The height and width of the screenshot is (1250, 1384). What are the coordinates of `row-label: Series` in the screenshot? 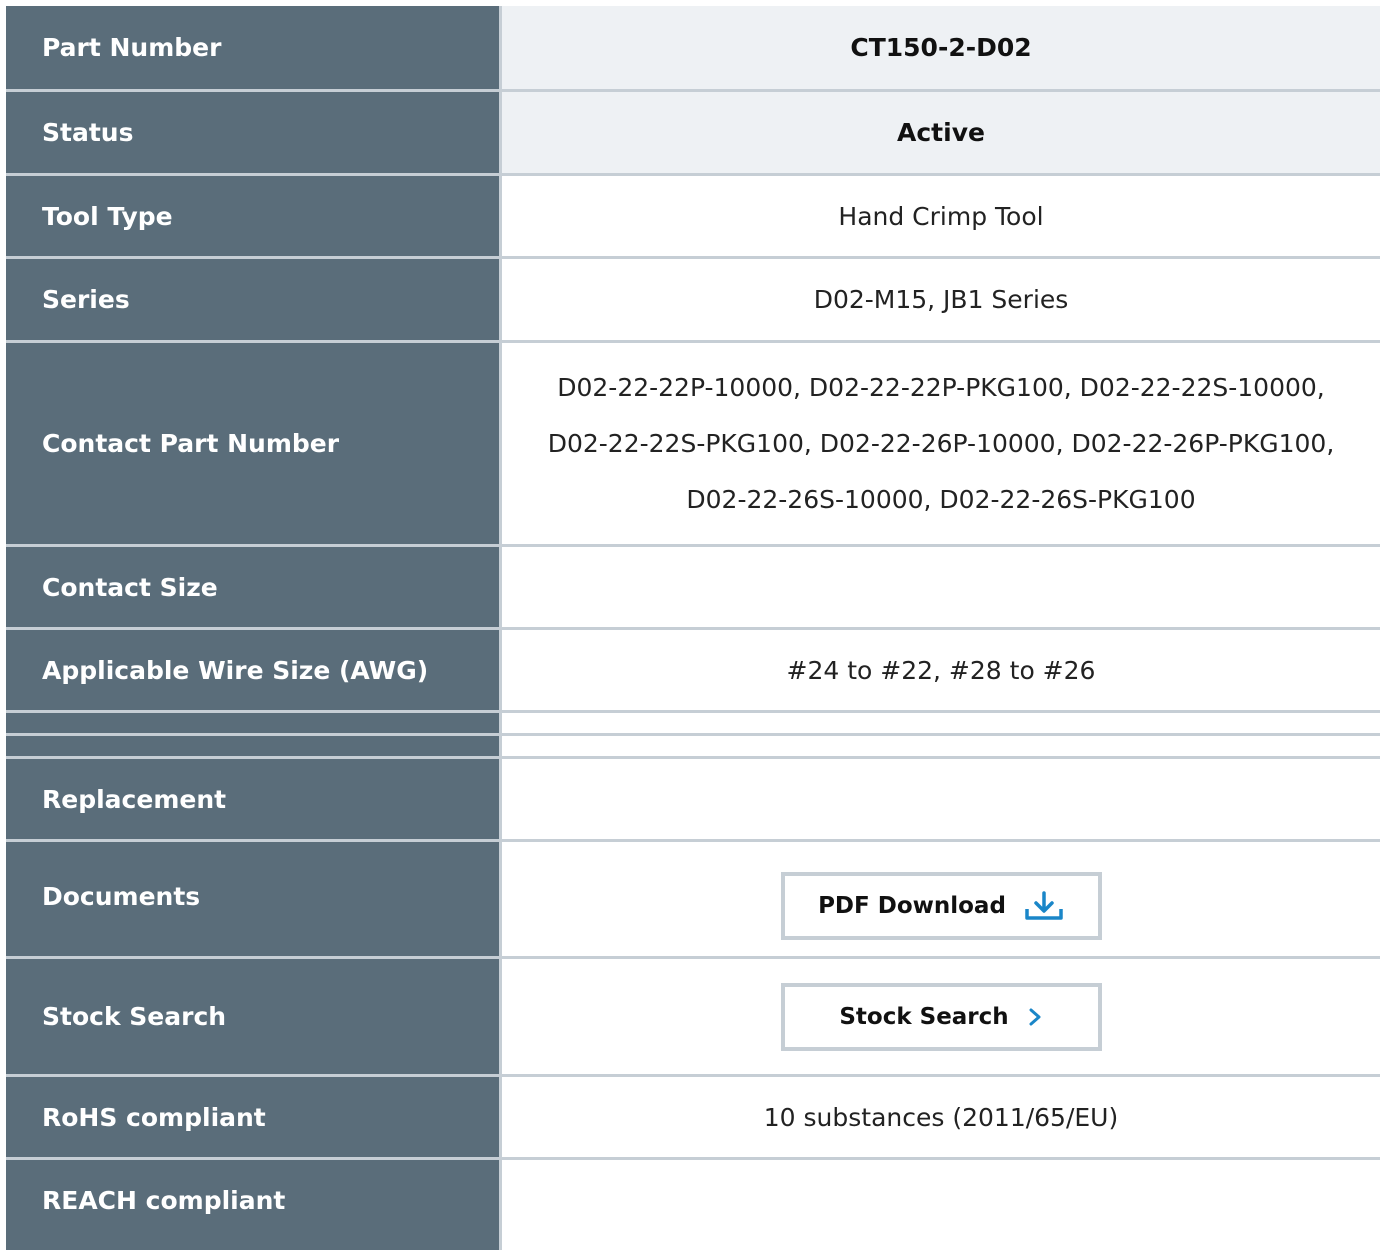 It's located at (254, 299).